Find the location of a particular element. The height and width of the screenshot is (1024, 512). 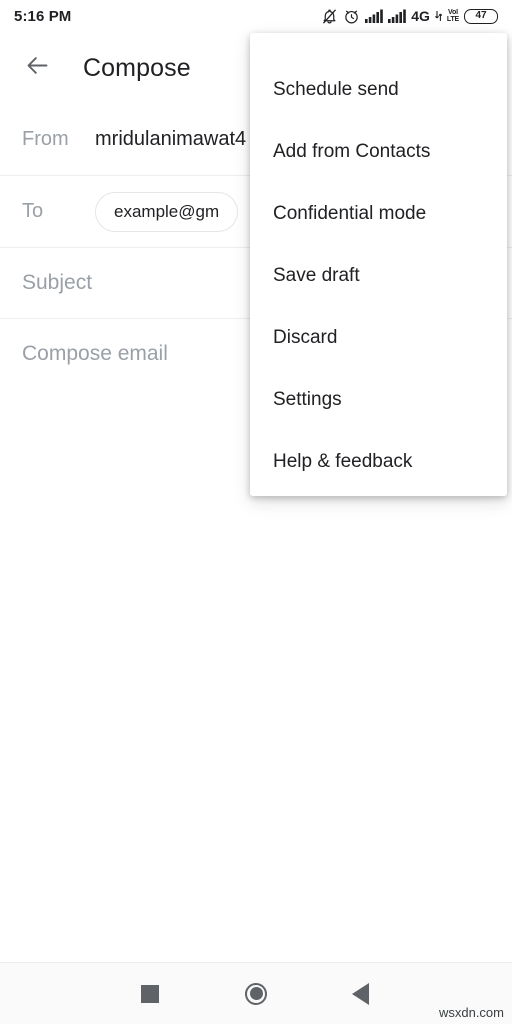

from-value: mridulanimawat4 is located at coordinates (171, 139).